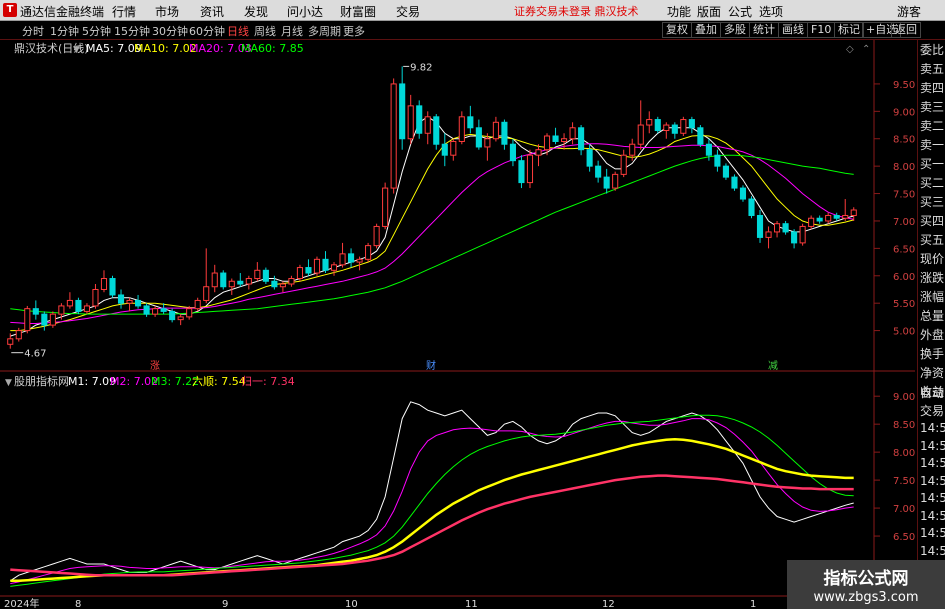  Describe the element at coordinates (793, 30) in the screenshot. I see `draw-line-button: 画线` at that location.